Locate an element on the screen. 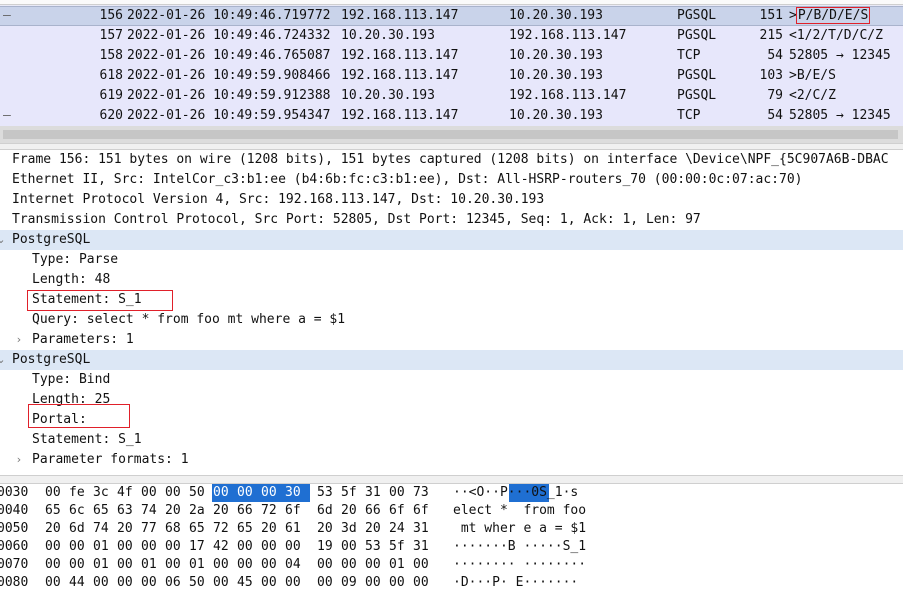 The image size is (903, 595). hex-ascii: ········ ········ is located at coordinates (519, 565).